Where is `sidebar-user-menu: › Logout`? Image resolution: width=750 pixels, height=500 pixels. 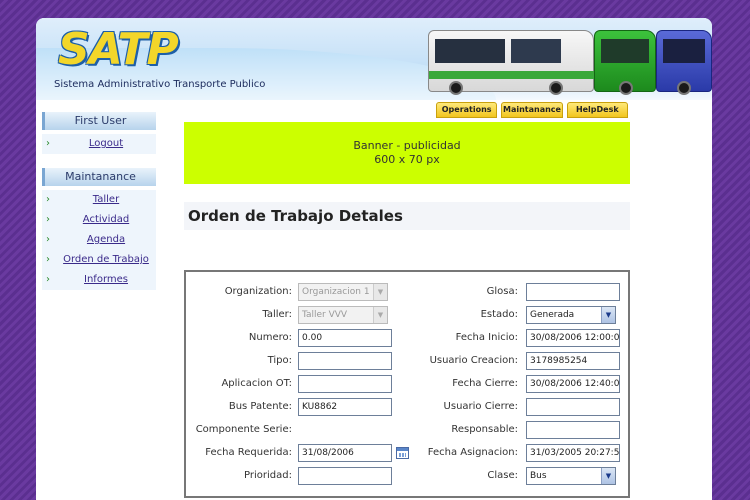 sidebar-user-menu: › Logout is located at coordinates (99, 144).